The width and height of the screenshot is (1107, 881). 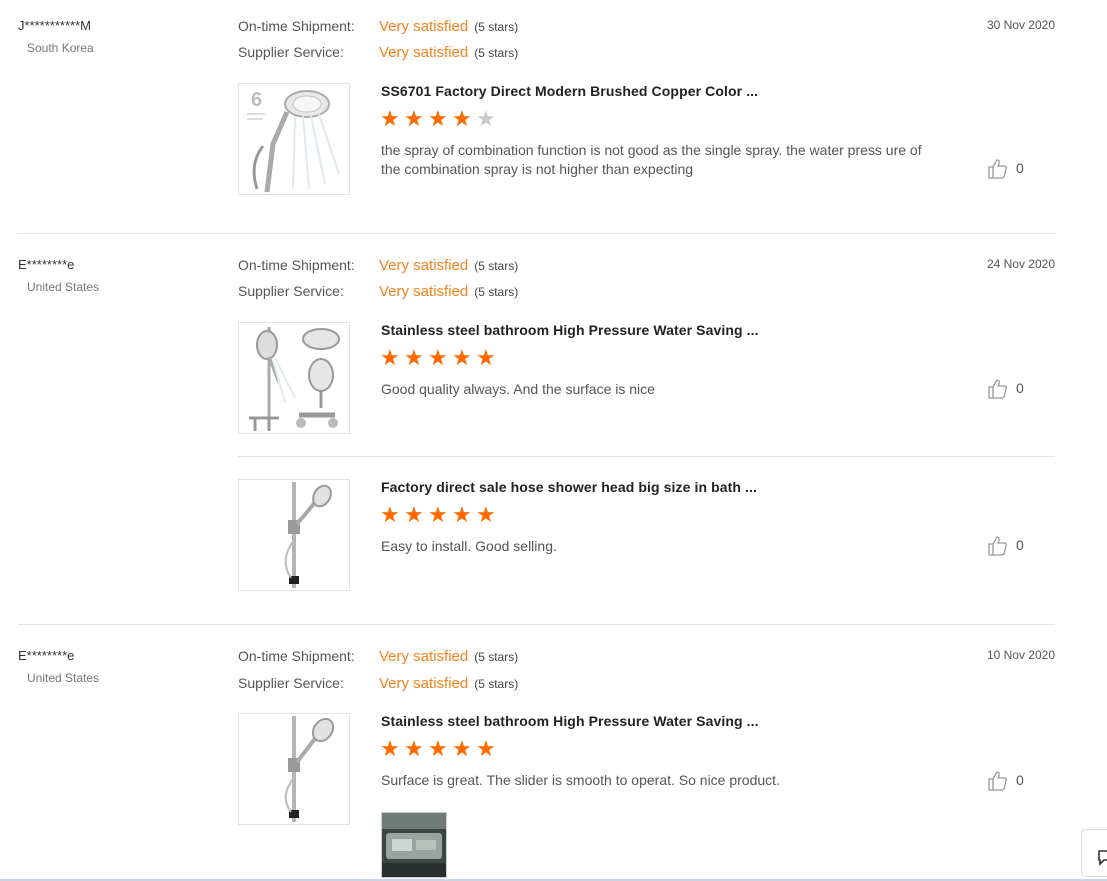 I want to click on product-thumbnail: 6, so click(x=294, y=139).